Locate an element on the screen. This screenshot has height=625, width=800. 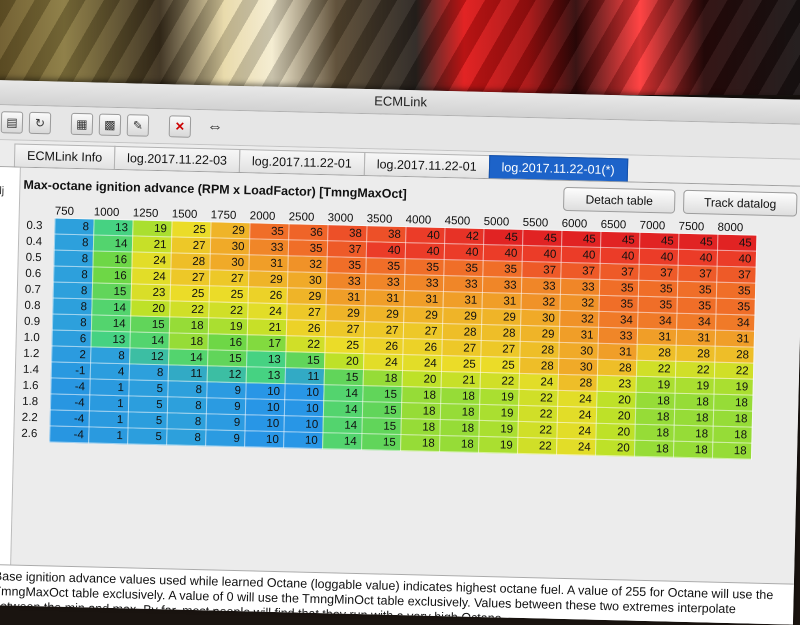
table-cell: 23 is located at coordinates (150, 292).